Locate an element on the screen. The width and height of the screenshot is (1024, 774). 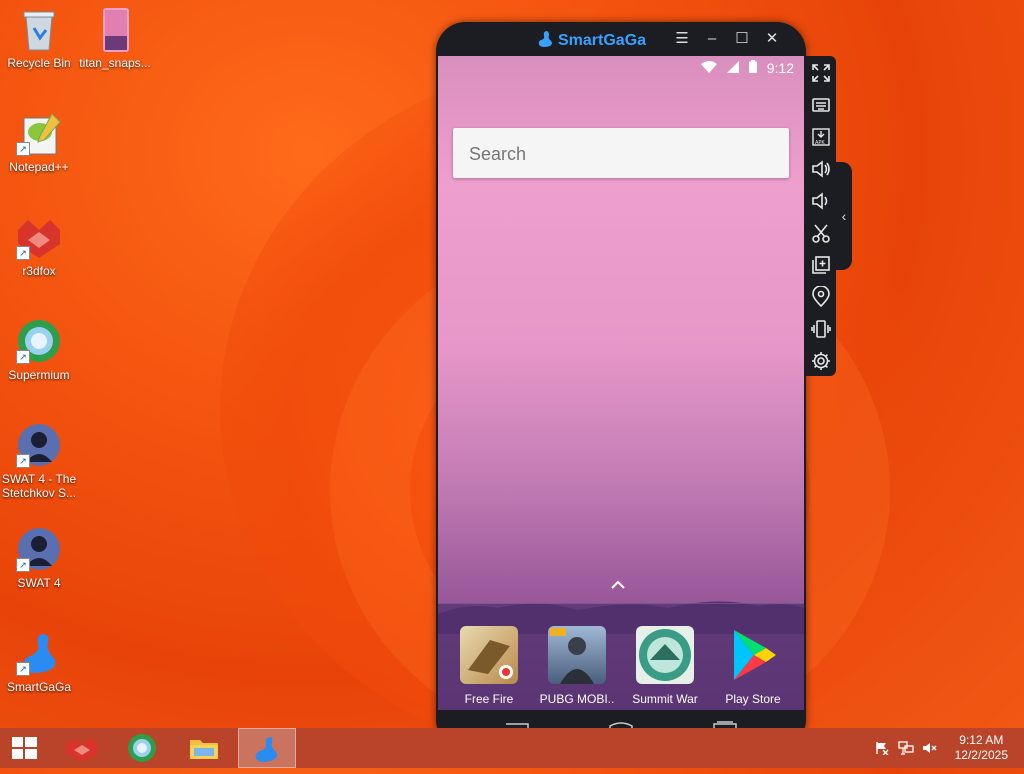
volume-up-icon is located at coordinates (821, 169).